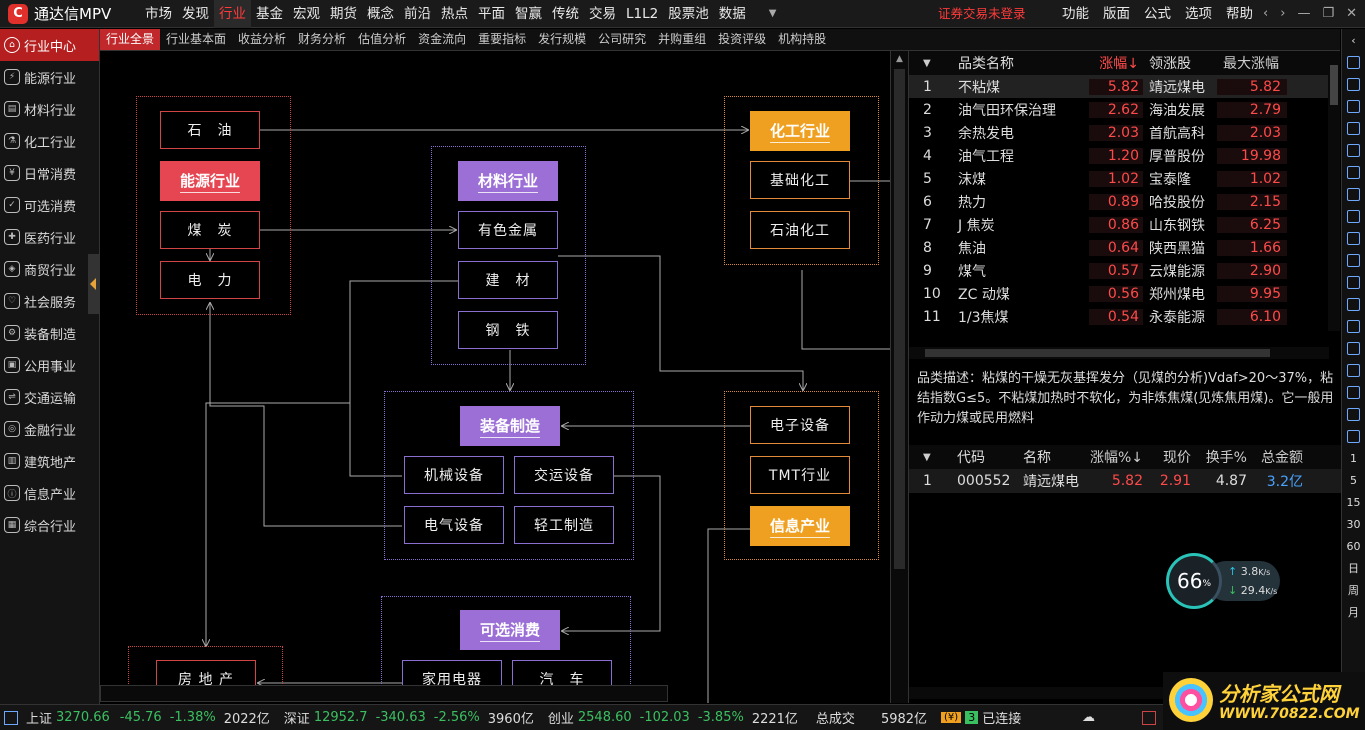  I want to click on pencil-icon, so click(1353, 414).